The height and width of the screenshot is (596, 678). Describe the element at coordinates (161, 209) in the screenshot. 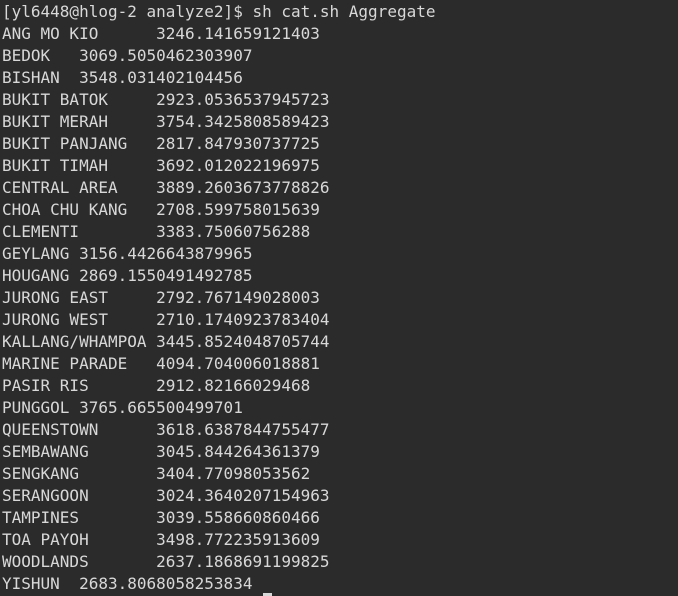

I see `output-line: CHOA CHU KANG 2708.599758015639` at that location.